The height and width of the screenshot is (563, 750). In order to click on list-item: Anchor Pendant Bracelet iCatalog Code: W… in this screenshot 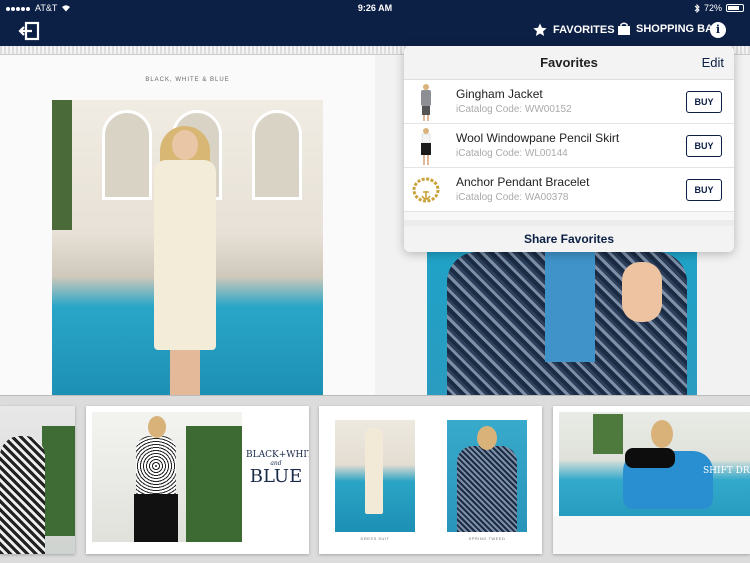, I will do `click(569, 190)`.